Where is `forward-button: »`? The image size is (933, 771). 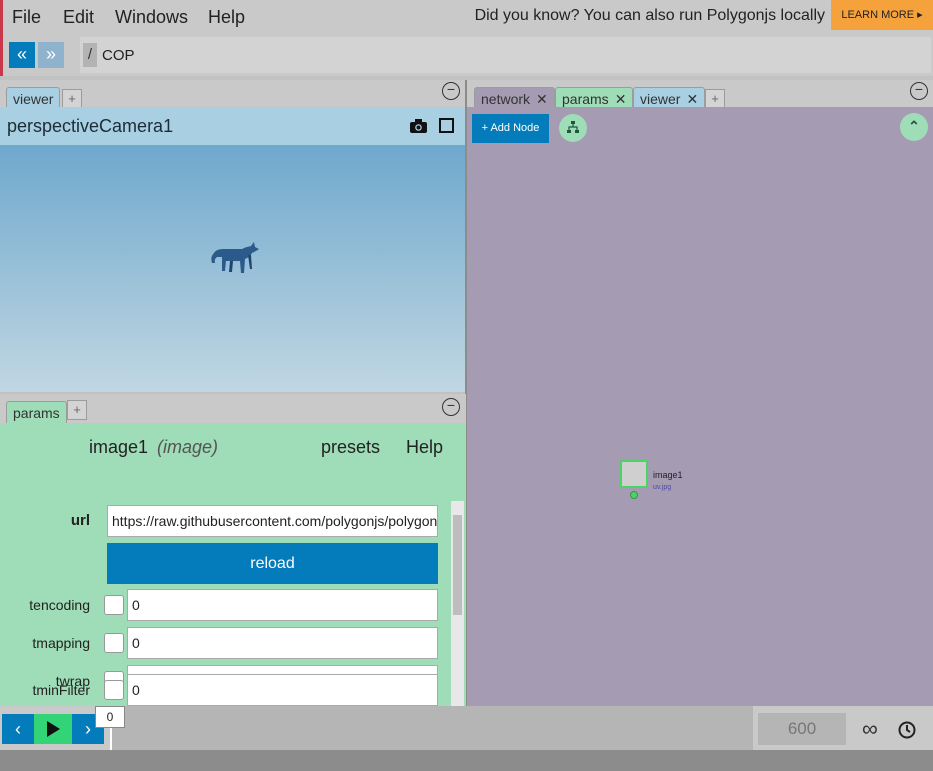 forward-button: » is located at coordinates (51, 55).